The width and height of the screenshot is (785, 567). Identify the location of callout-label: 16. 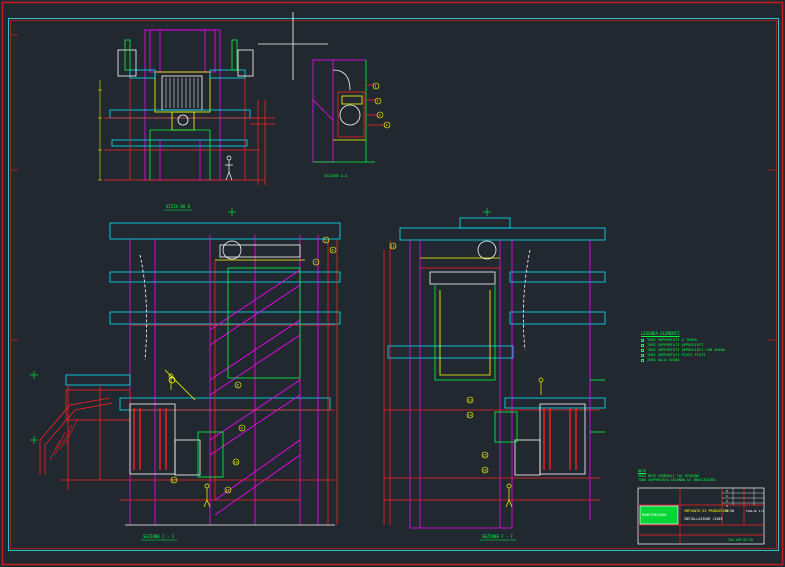
(485, 470).